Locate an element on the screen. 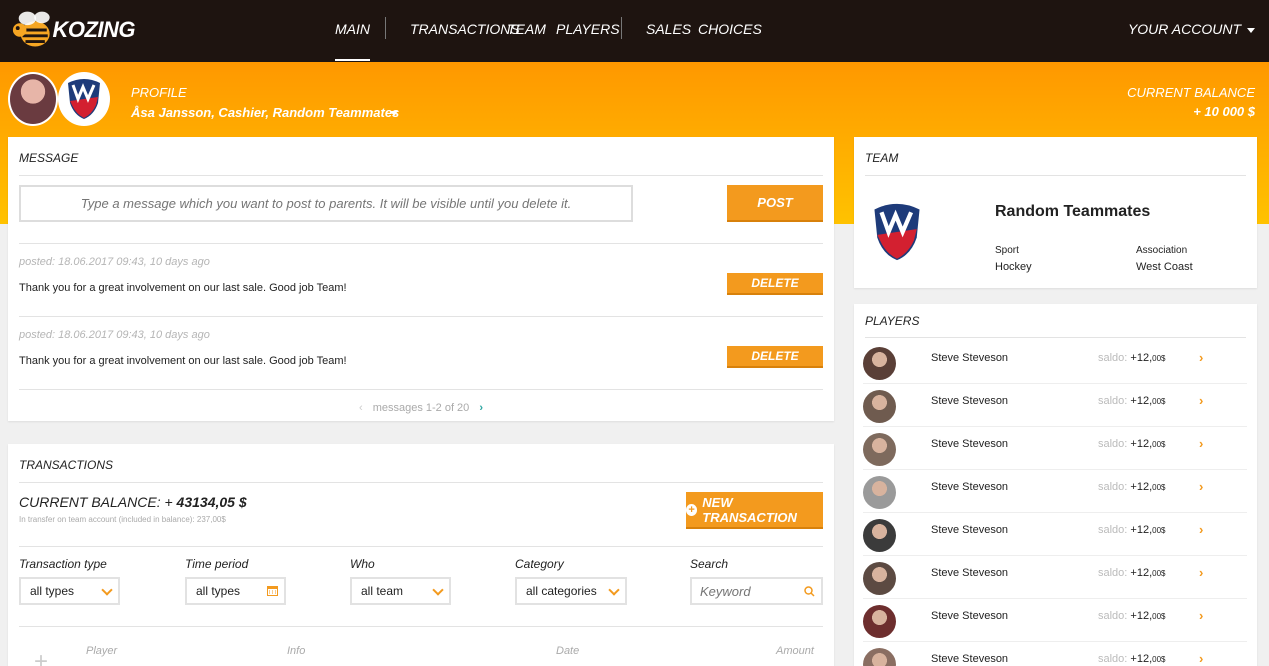  transaction-type-select: all types is located at coordinates (69, 591).